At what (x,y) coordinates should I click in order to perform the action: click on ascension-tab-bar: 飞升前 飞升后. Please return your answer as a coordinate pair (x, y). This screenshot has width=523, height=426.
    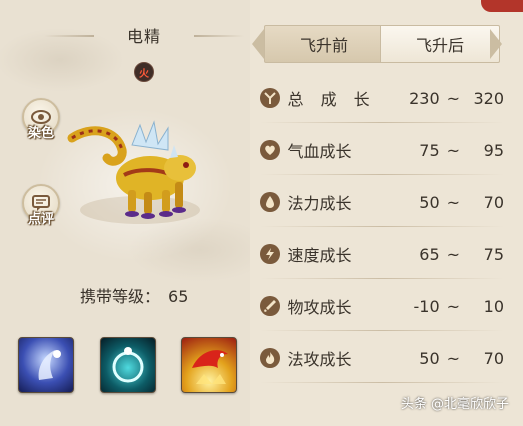
    Looking at the image, I should click on (377, 44).